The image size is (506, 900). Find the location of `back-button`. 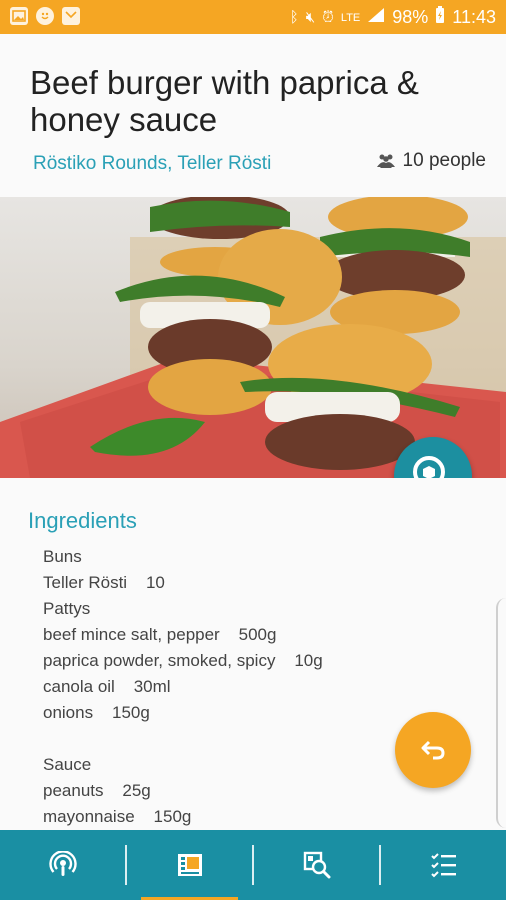

back-button is located at coordinates (433, 750).